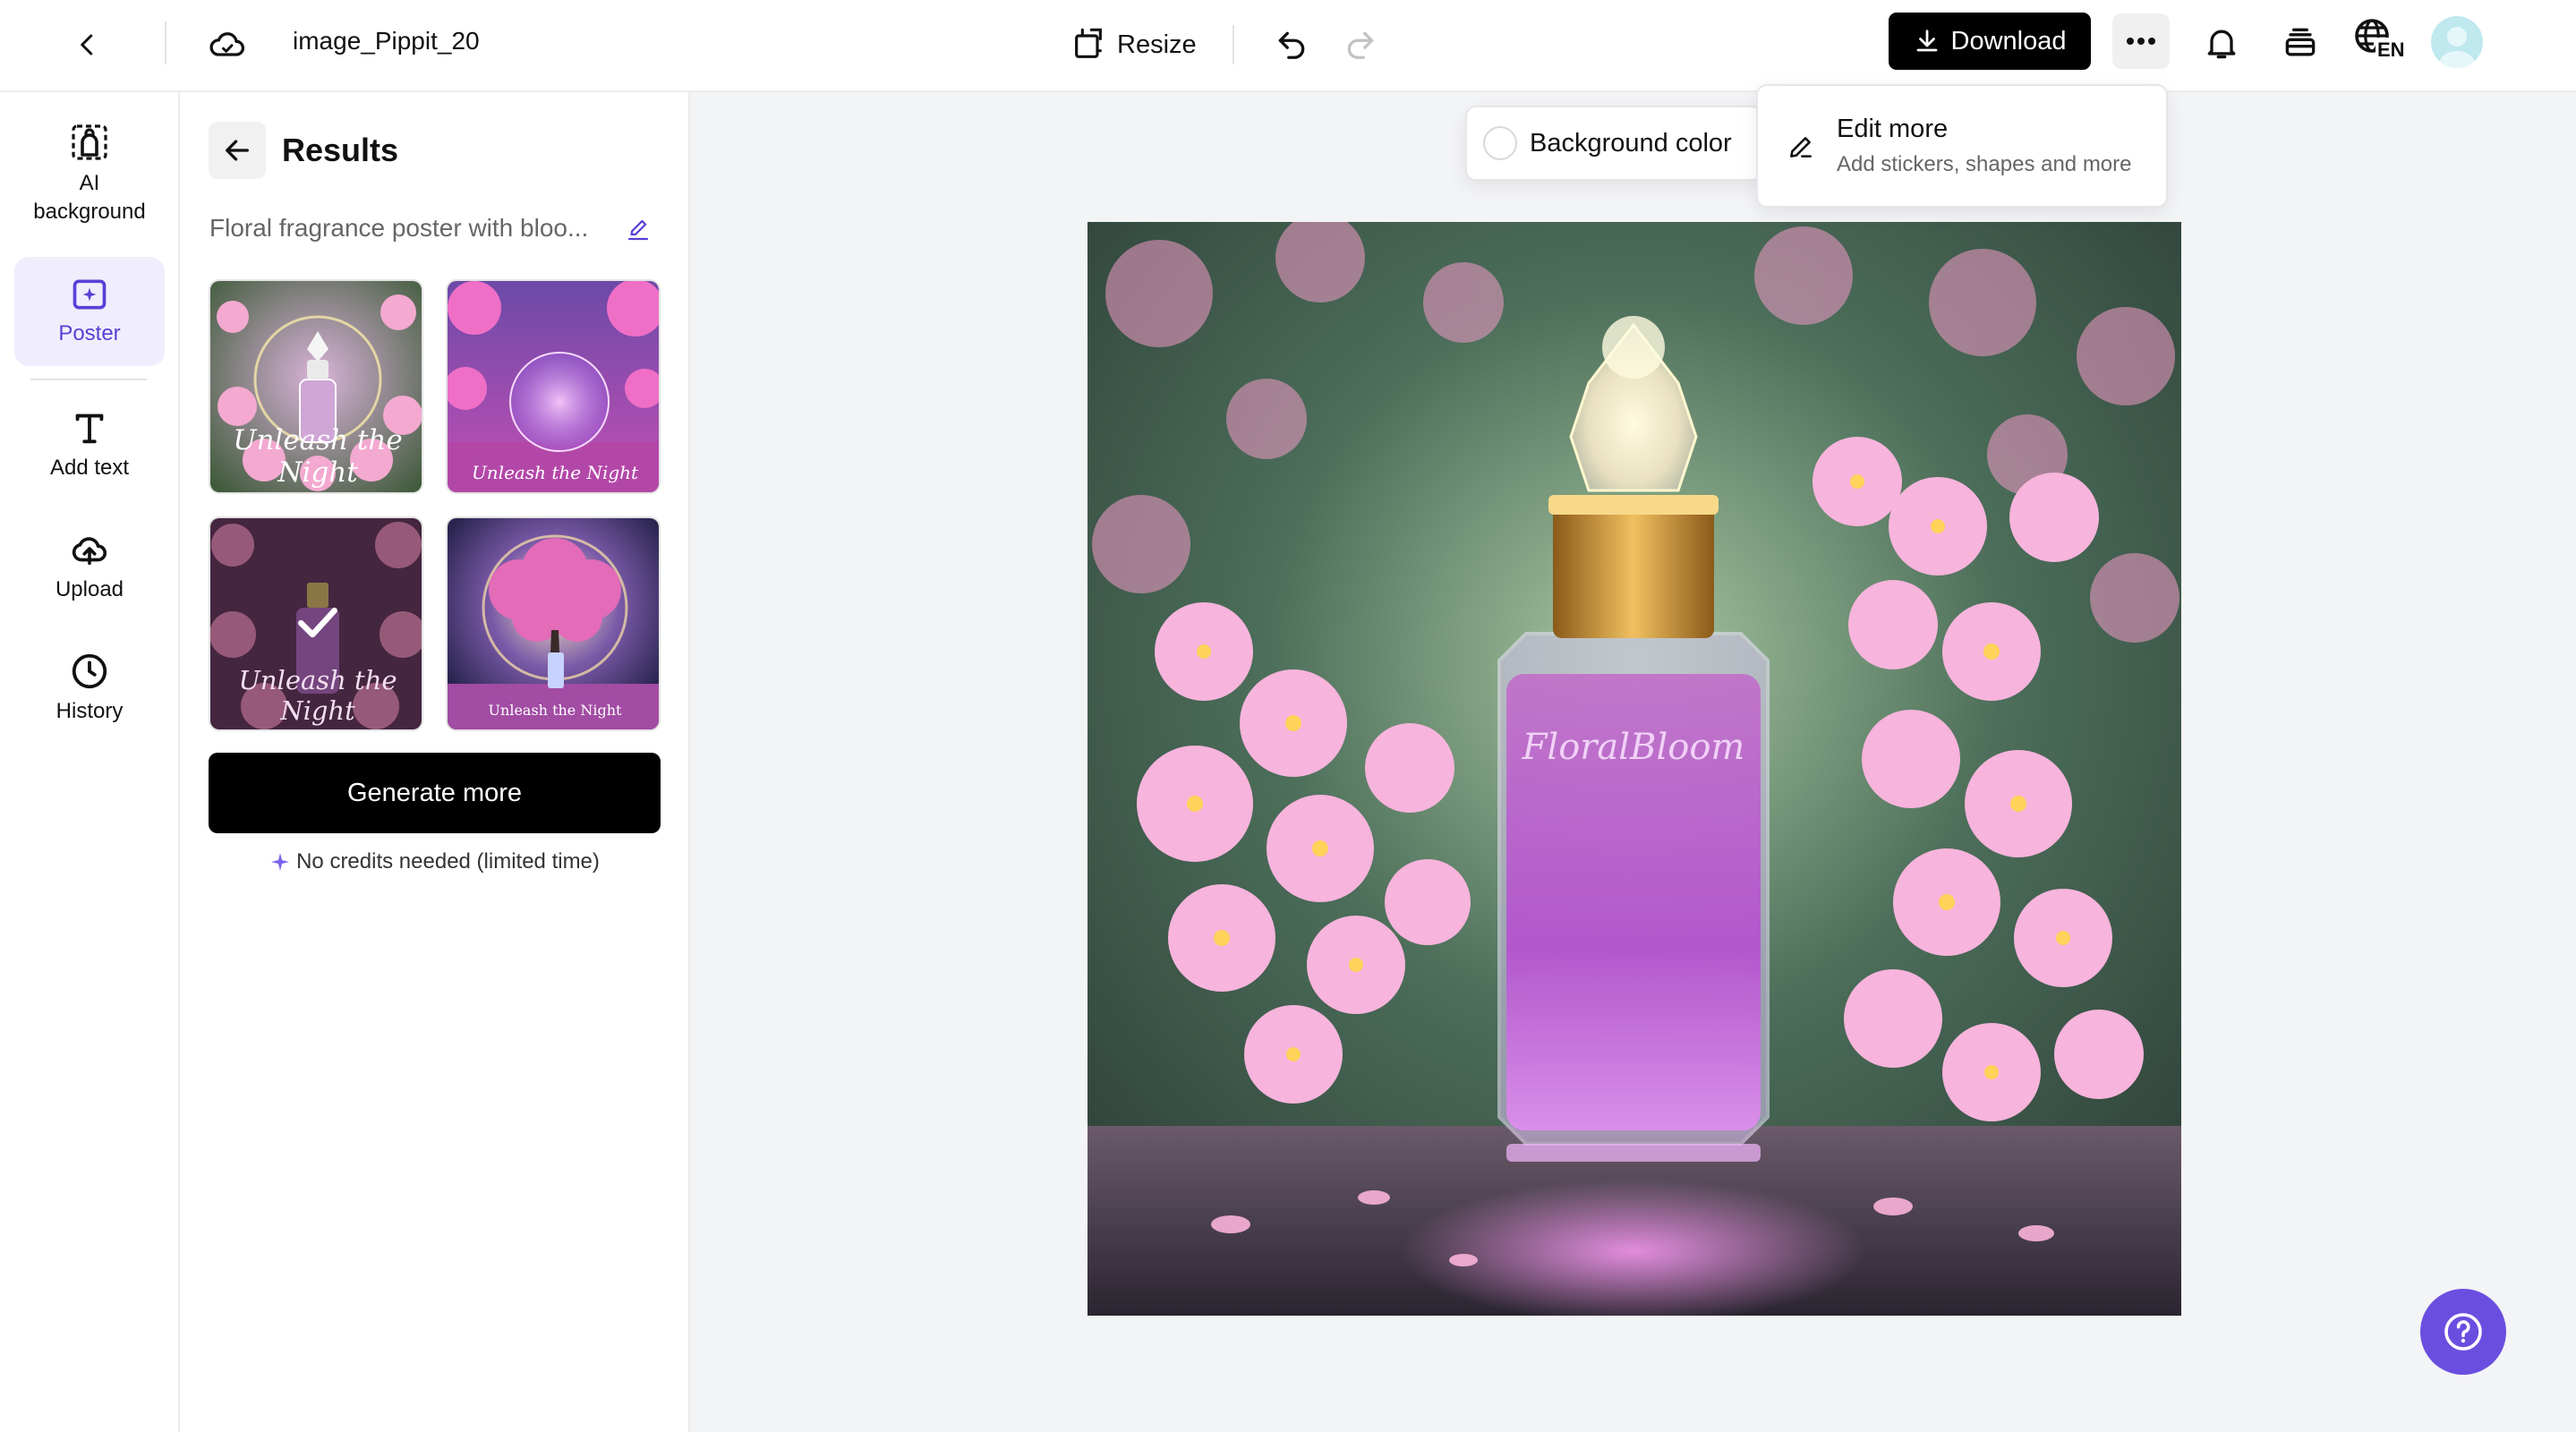 This screenshot has width=2576, height=1432. I want to click on nav-item-ai-background: AI background, so click(89, 179).